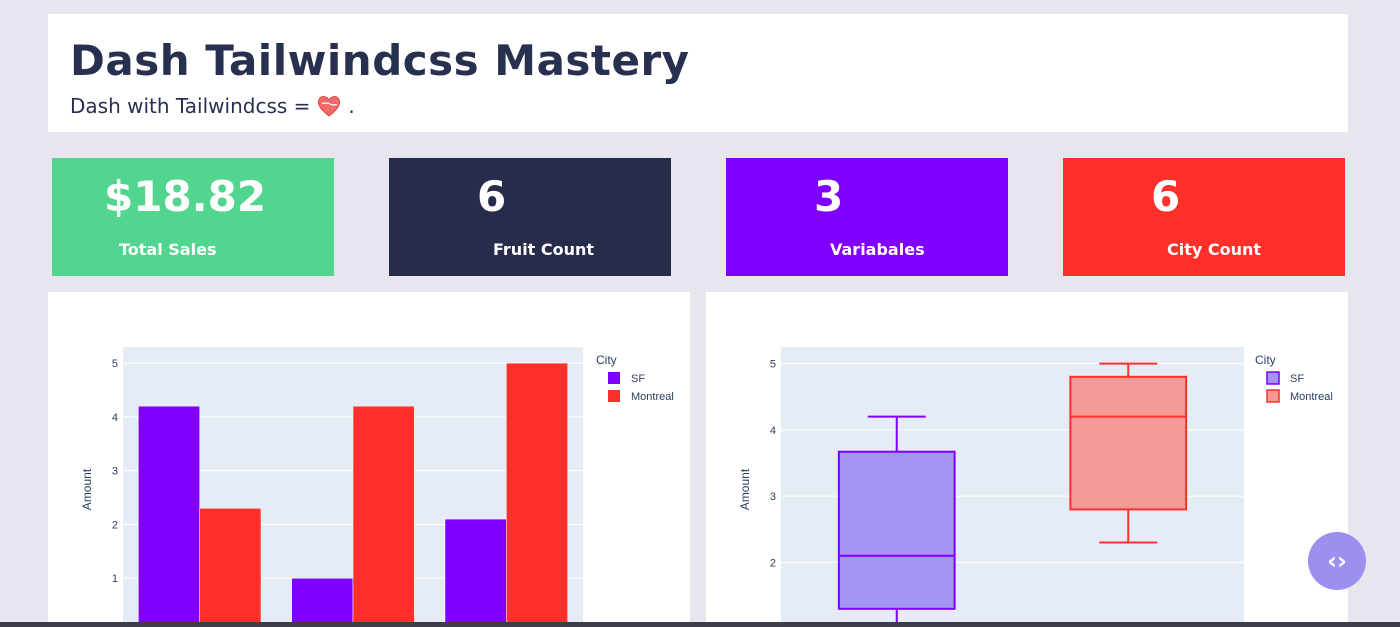  I want to click on code-brackets-icon: ‹›, so click(1337, 561).